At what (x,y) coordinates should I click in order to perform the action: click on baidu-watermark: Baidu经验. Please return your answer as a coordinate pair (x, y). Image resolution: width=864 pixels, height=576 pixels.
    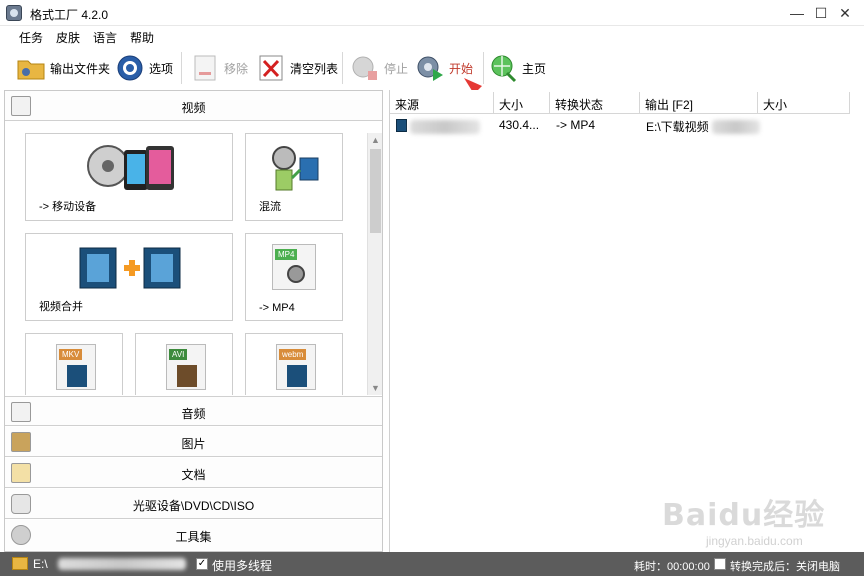
    Looking at the image, I should click on (744, 515).